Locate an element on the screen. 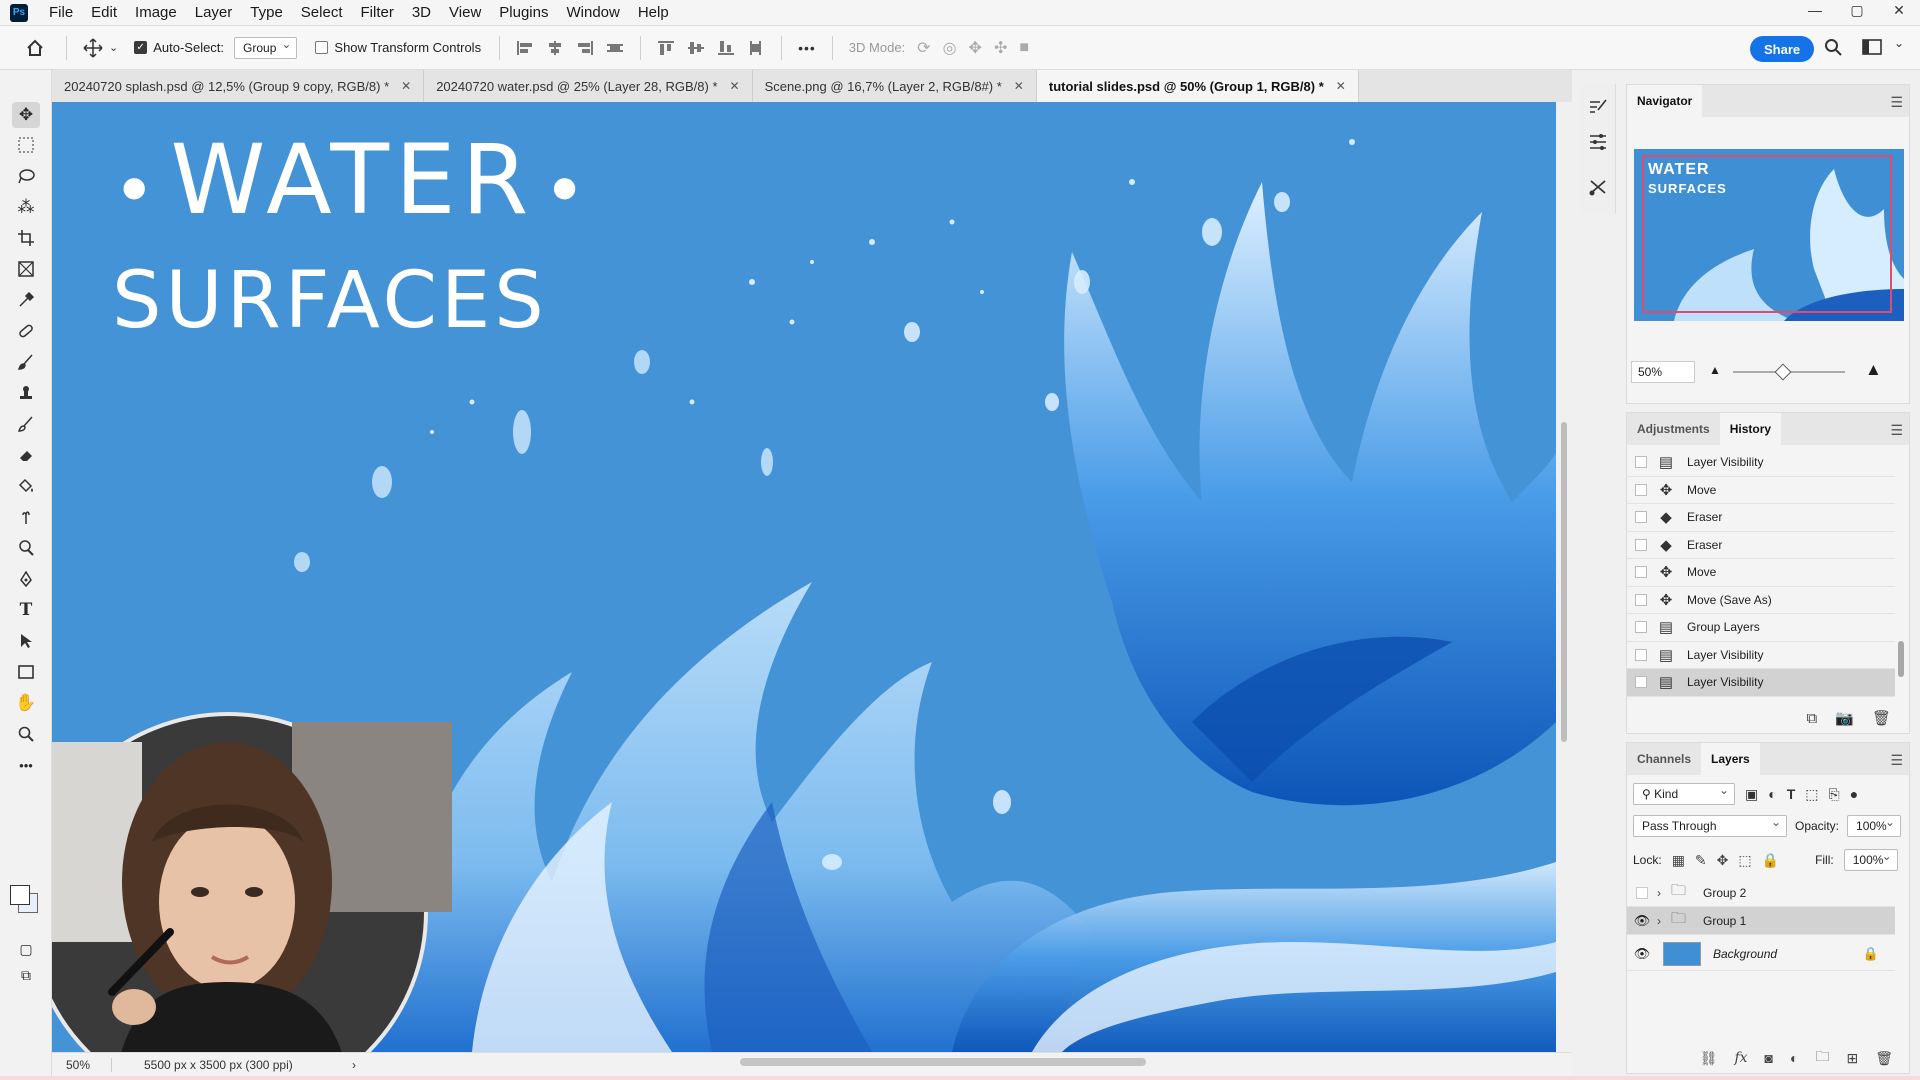 Image resolution: width=1920 pixels, height=1080 pixels. chevron-down-icon: ⌄ is located at coordinates (113, 47).